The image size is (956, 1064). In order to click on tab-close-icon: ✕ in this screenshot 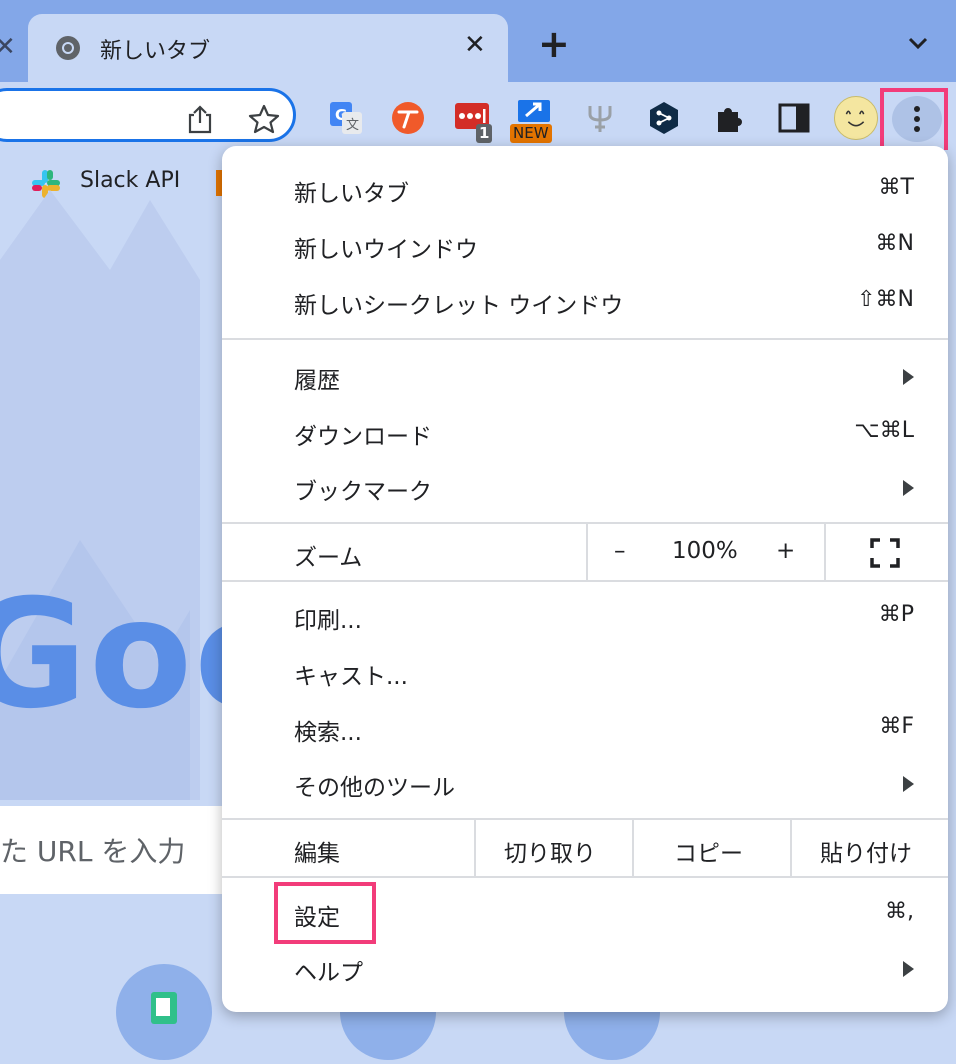, I will do `click(475, 45)`.